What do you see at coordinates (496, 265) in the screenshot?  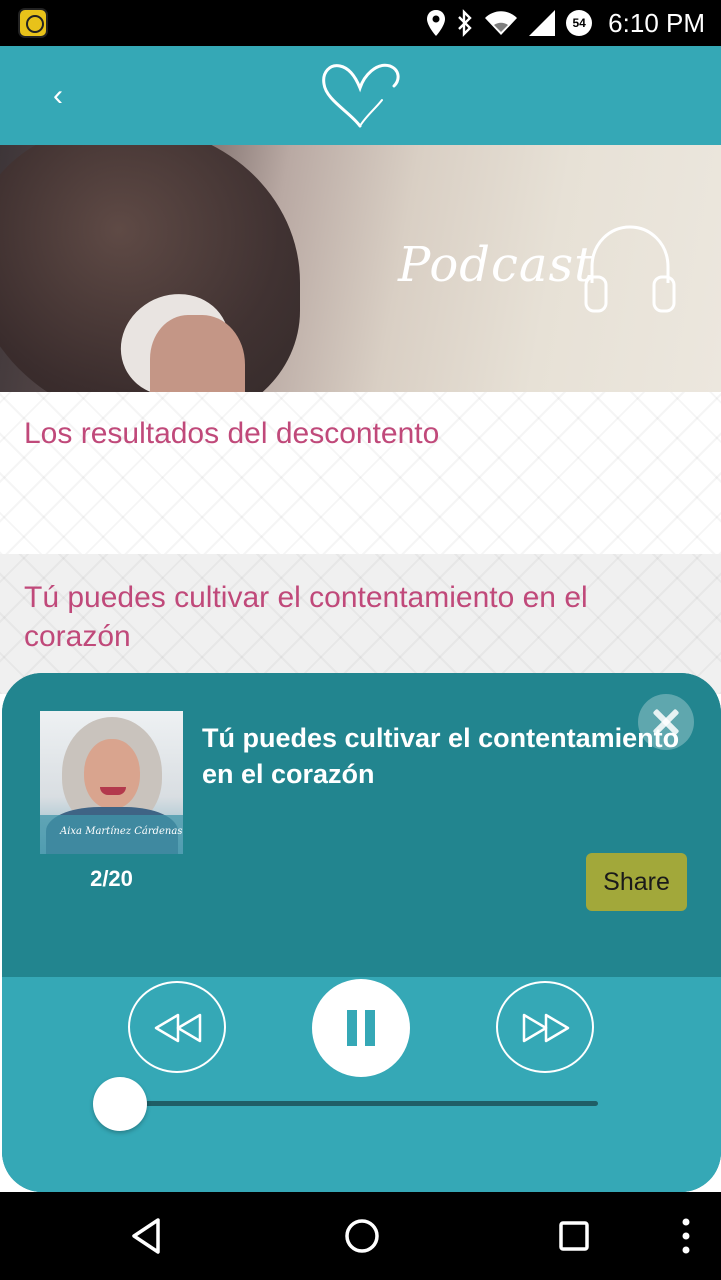 I see `podcast-label: Podcast` at bounding box center [496, 265].